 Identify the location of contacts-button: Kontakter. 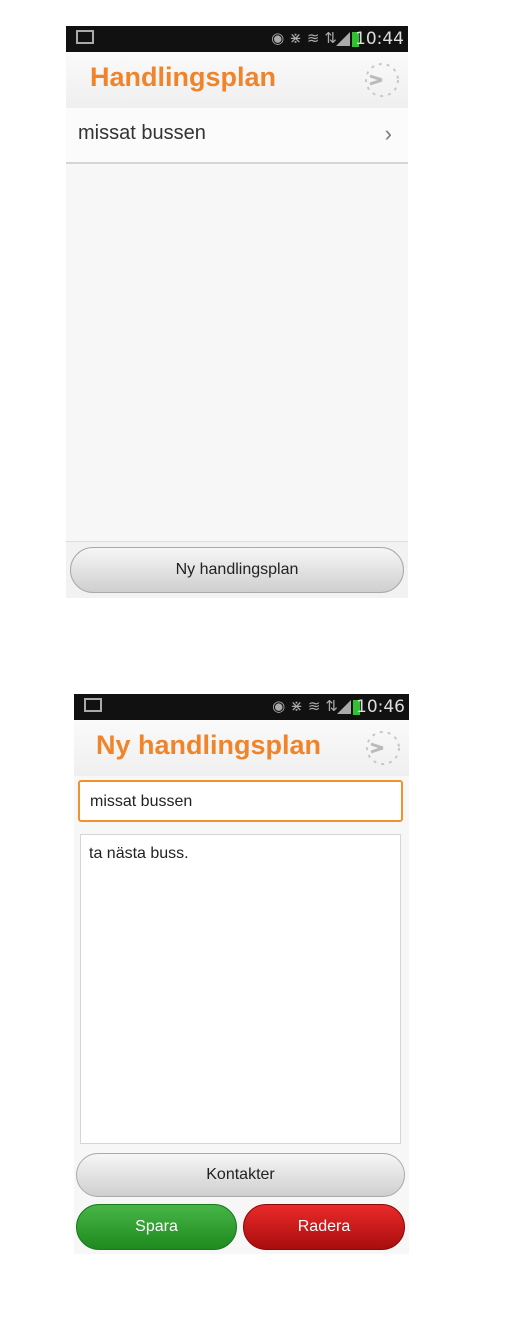
(240, 1175).